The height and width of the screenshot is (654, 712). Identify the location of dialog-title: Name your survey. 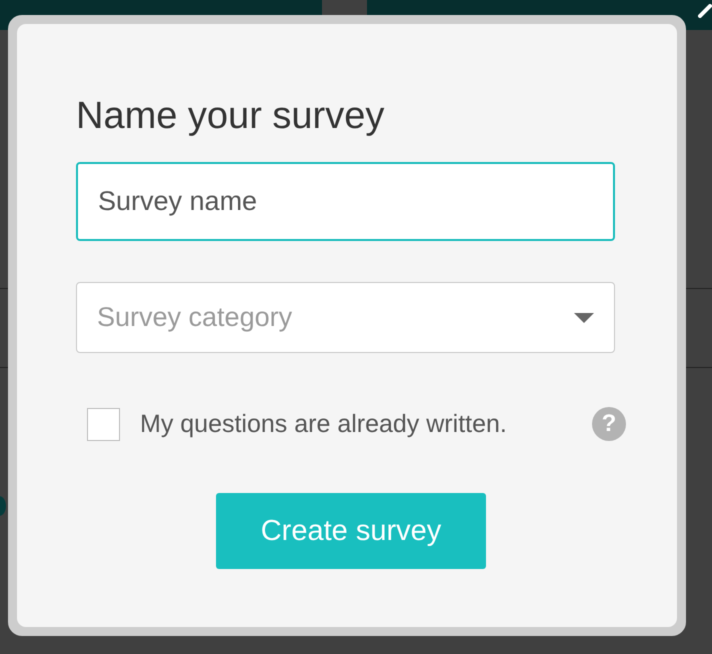
(231, 116).